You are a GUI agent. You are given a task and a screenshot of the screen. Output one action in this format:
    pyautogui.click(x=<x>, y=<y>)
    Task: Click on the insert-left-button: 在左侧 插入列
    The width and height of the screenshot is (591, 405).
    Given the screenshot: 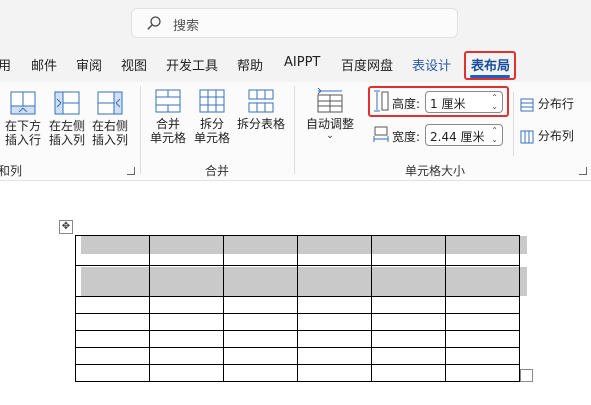 What is the action you would take?
    pyautogui.click(x=67, y=118)
    